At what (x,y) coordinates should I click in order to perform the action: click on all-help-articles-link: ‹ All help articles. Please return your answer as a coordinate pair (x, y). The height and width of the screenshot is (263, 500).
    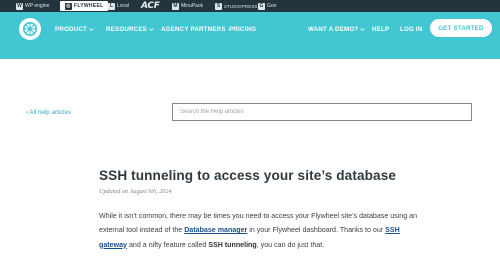
    Looking at the image, I should click on (48, 112).